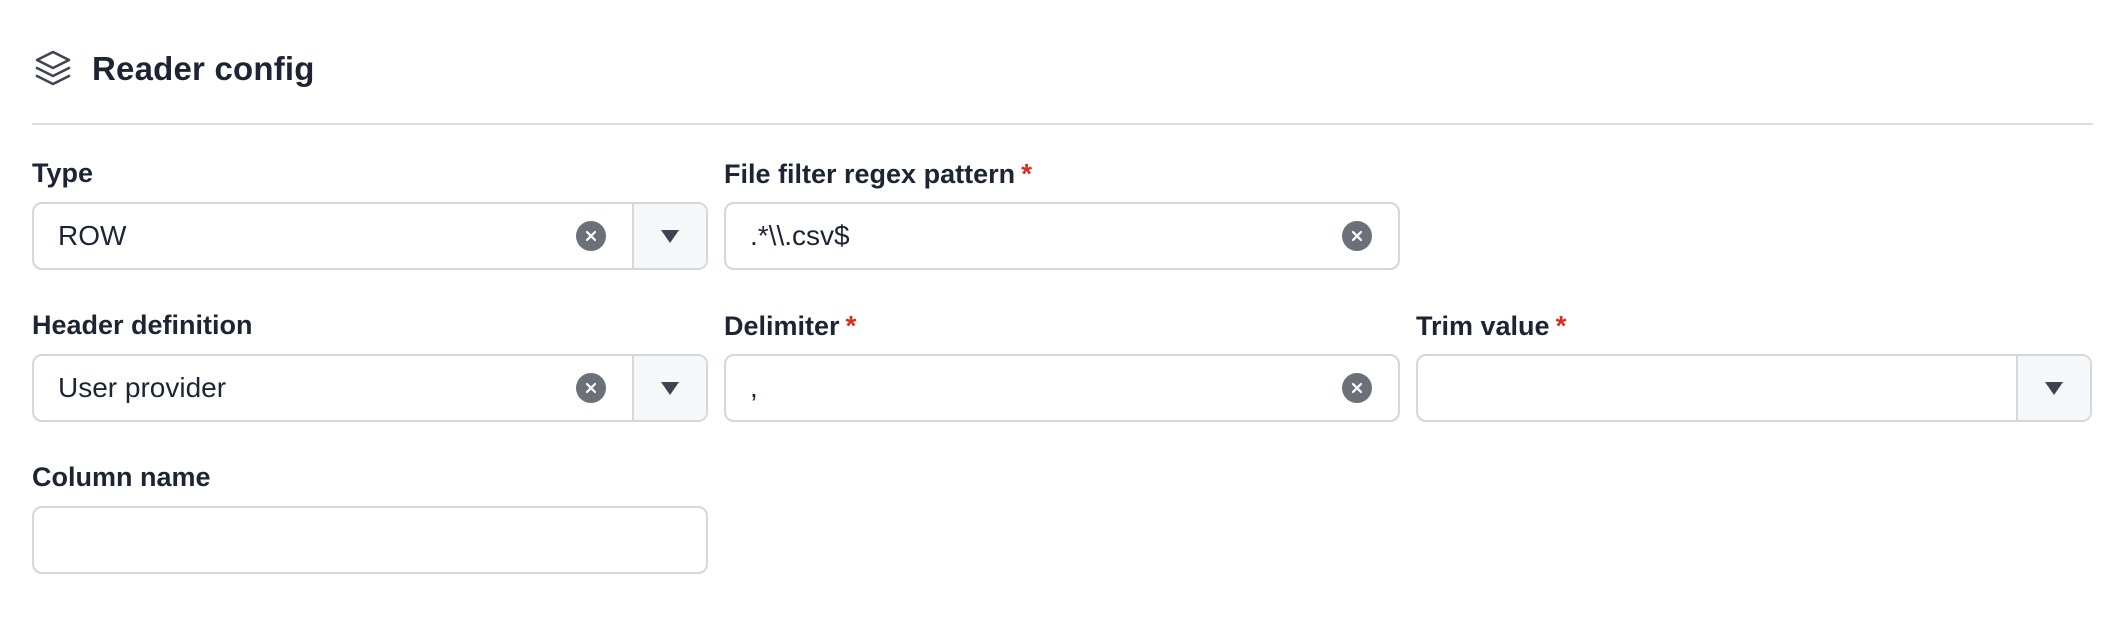 The height and width of the screenshot is (638, 2118). I want to click on trim-value-label: Trim value *, so click(1491, 326).